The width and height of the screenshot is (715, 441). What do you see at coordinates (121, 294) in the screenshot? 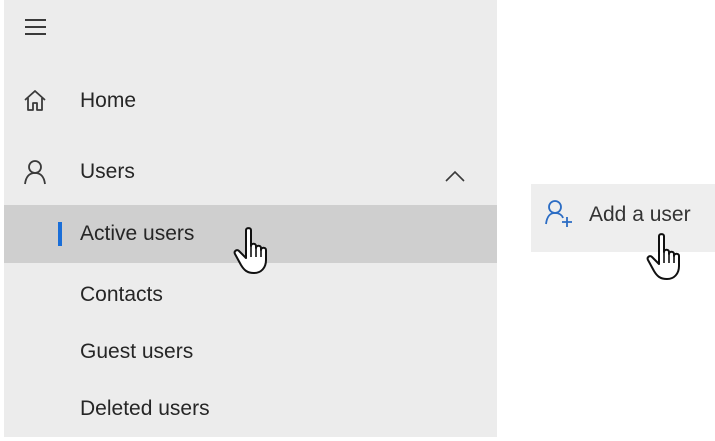
I see `sidebar-item-label: Contacts` at bounding box center [121, 294].